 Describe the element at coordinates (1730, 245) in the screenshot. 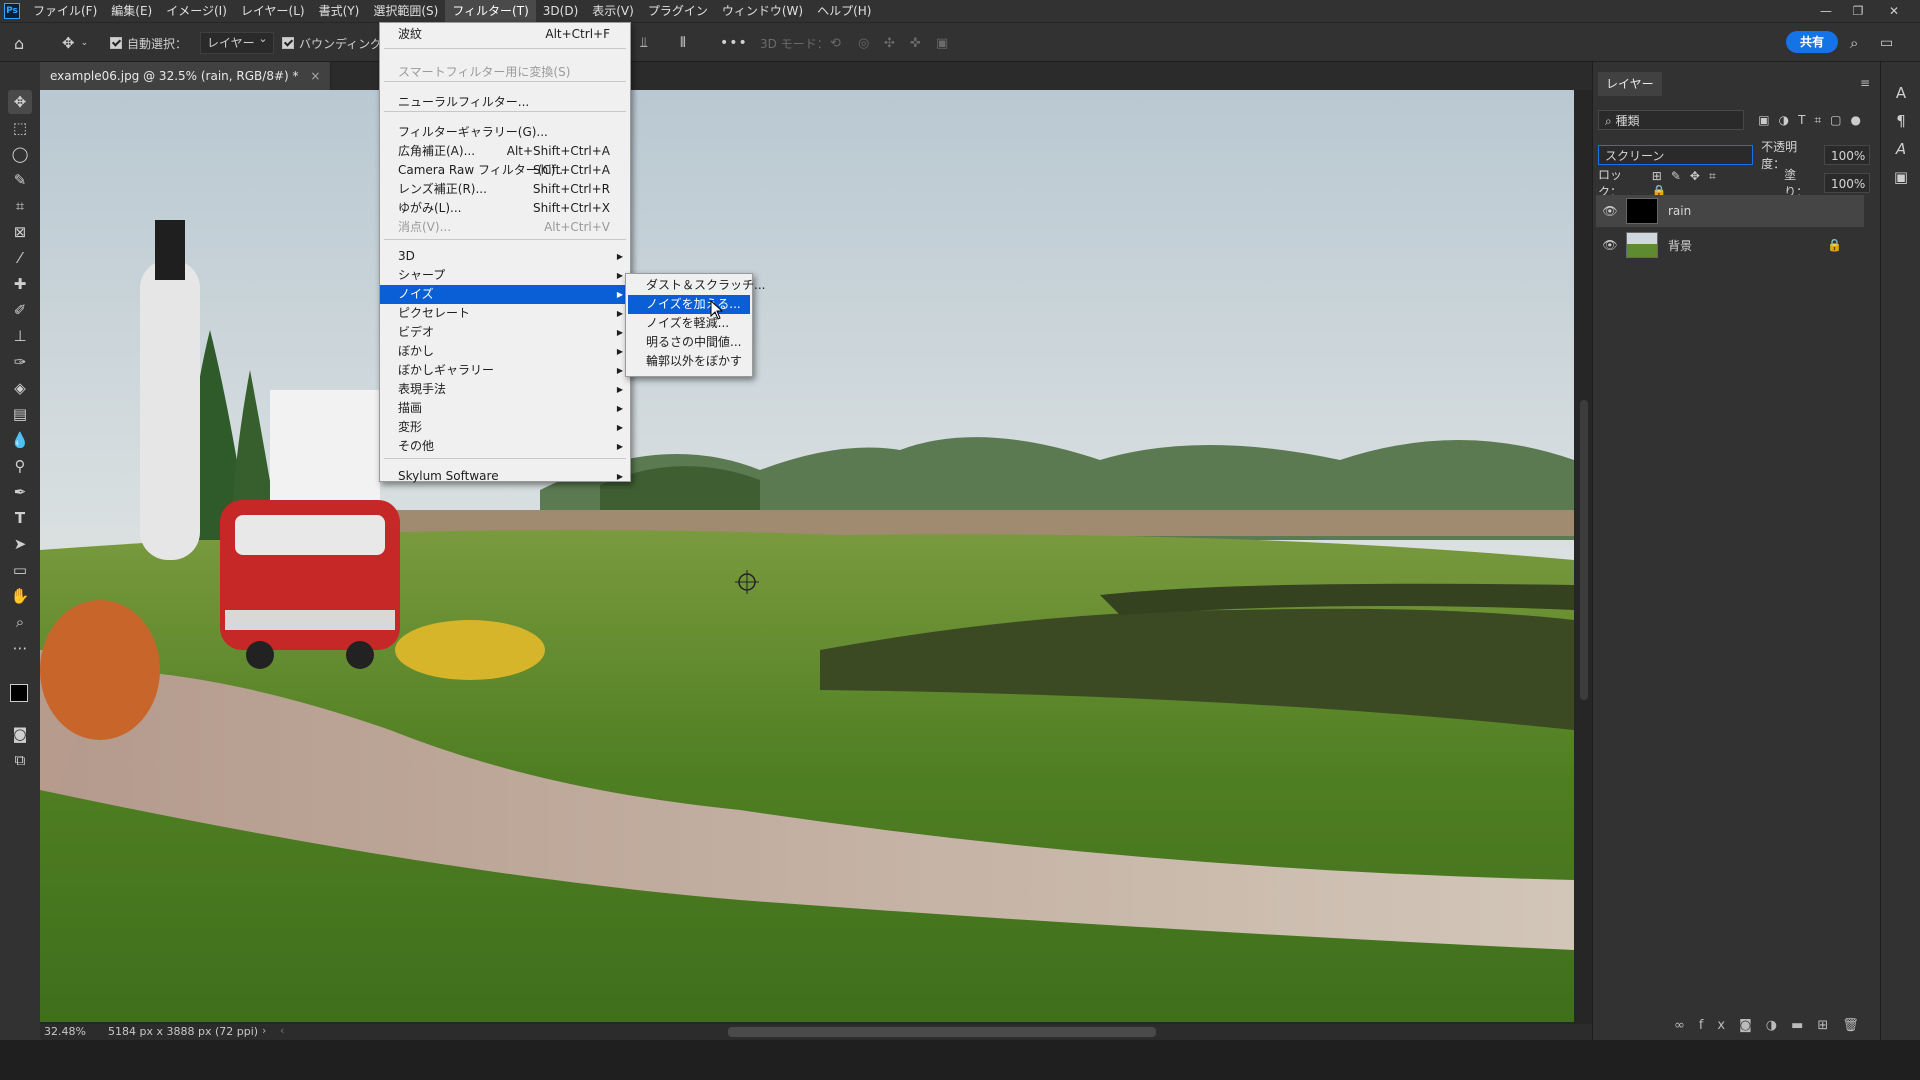

I see `layer-row-background: 👁 背景 🔒` at that location.